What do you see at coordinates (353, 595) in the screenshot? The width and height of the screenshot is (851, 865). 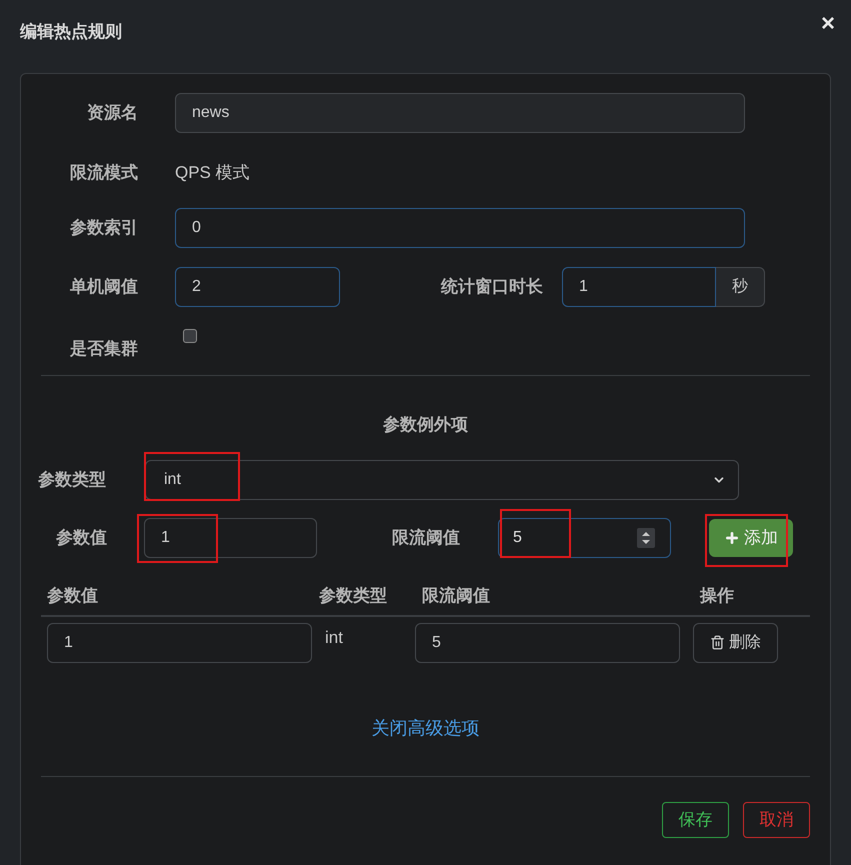 I see `column-header: 参数类型` at bounding box center [353, 595].